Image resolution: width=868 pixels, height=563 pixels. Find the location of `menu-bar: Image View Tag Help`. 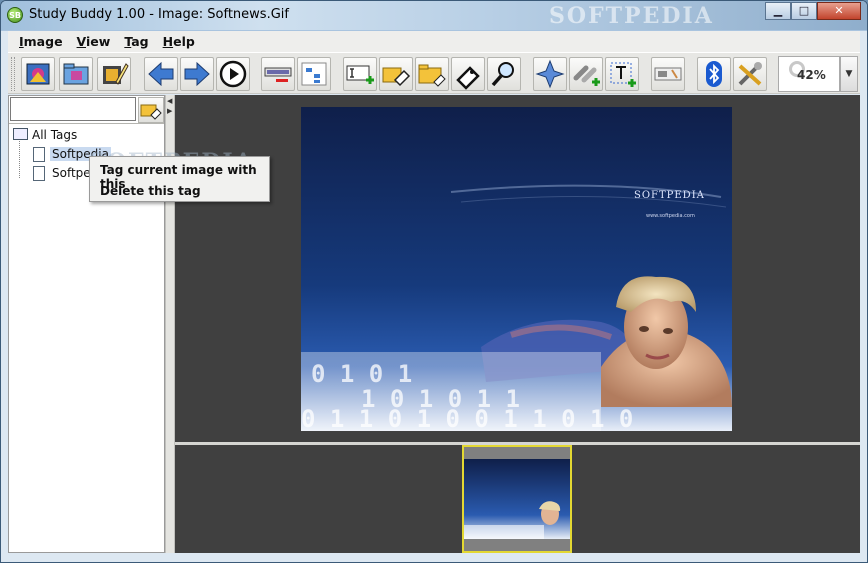

menu-bar: Image View Tag Help is located at coordinates (434, 41).